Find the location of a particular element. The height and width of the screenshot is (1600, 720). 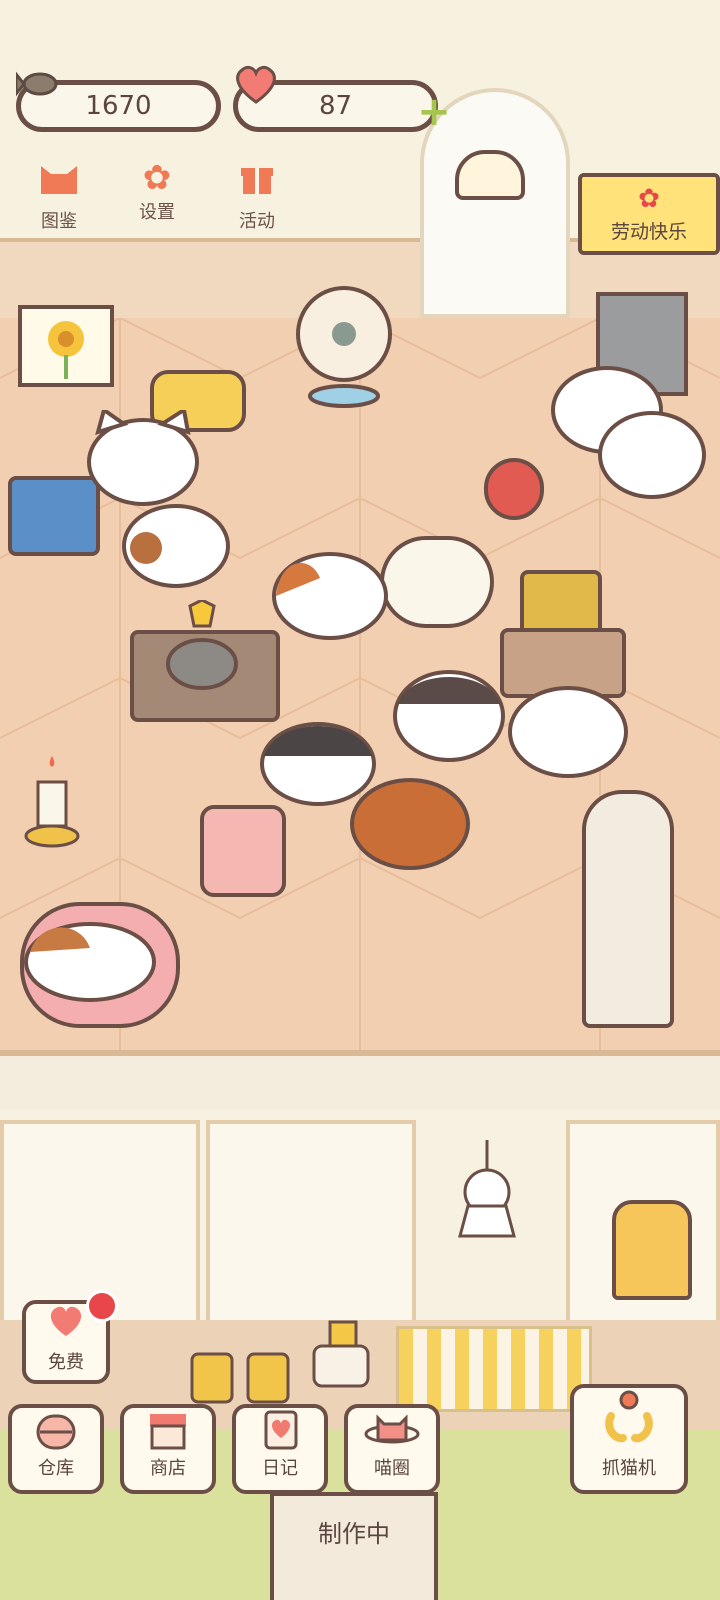

settings-label: 设置 is located at coordinates (157, 212).